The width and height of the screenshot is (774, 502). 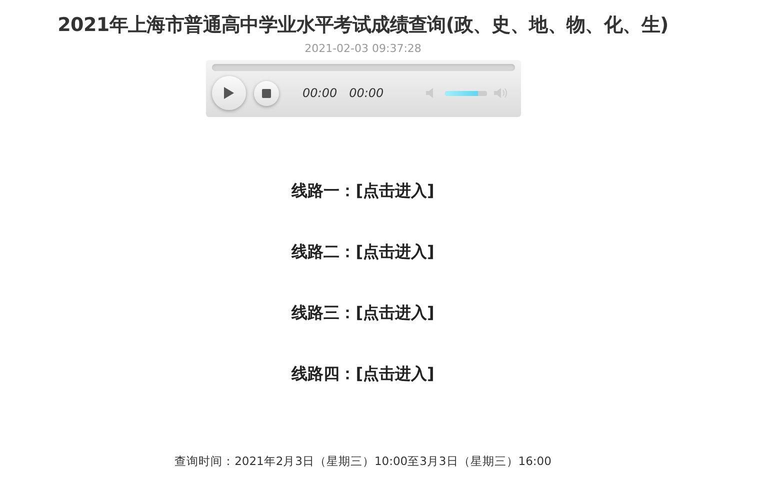 What do you see at coordinates (499, 93) in the screenshot?
I see `volume-icon` at bounding box center [499, 93].